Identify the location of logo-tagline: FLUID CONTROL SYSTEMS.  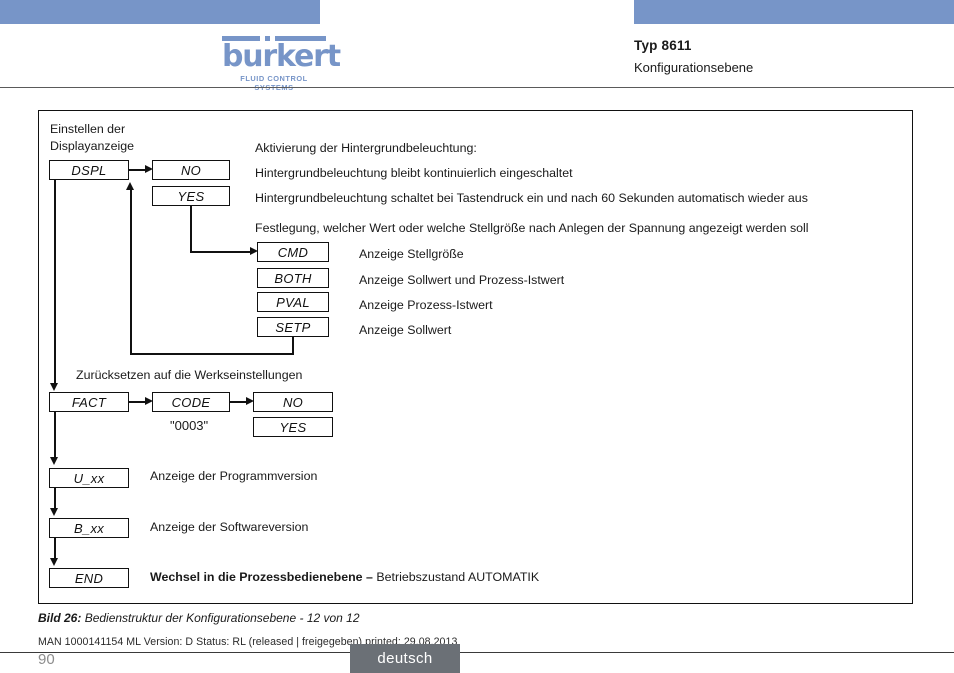
(274, 83).